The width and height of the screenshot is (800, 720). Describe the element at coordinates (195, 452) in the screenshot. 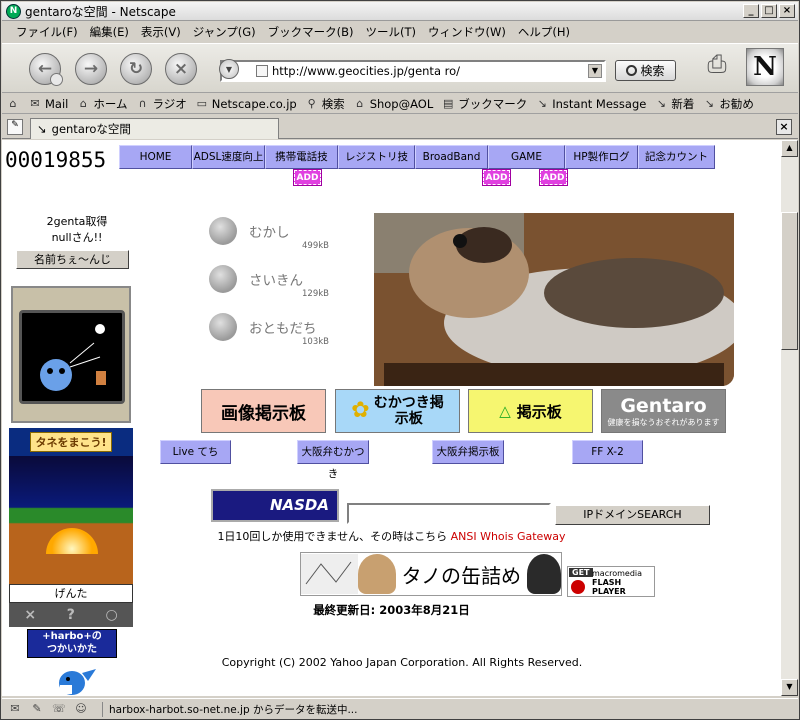

I see `live-button: Live てち` at that location.